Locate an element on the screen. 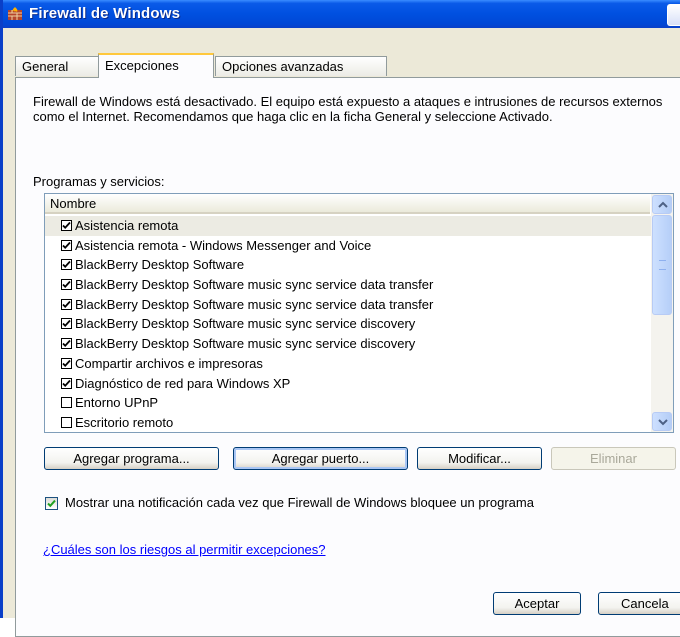 The width and height of the screenshot is (680, 637). tab-opciones-avanzadas: Opciones avanzadas is located at coordinates (301, 66).